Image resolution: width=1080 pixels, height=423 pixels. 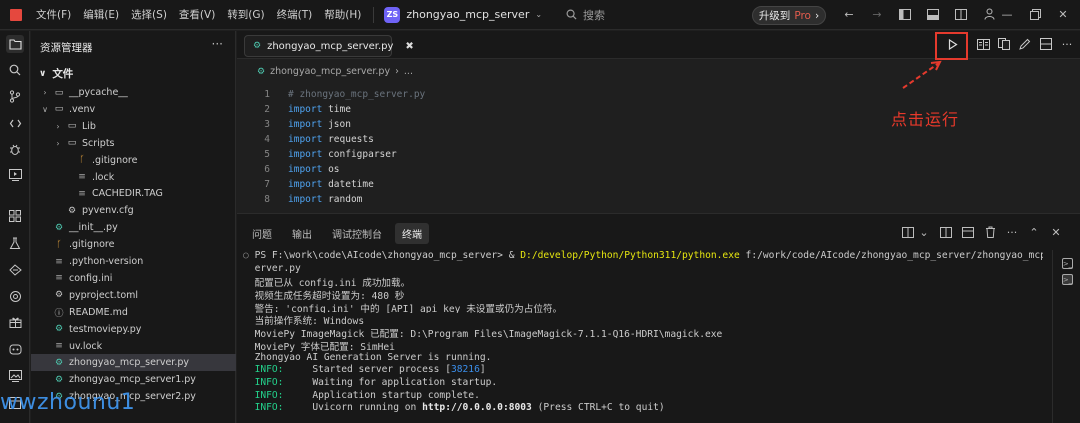 I want to click on file-tree-label: pyproject.toml, so click(x=104, y=295).